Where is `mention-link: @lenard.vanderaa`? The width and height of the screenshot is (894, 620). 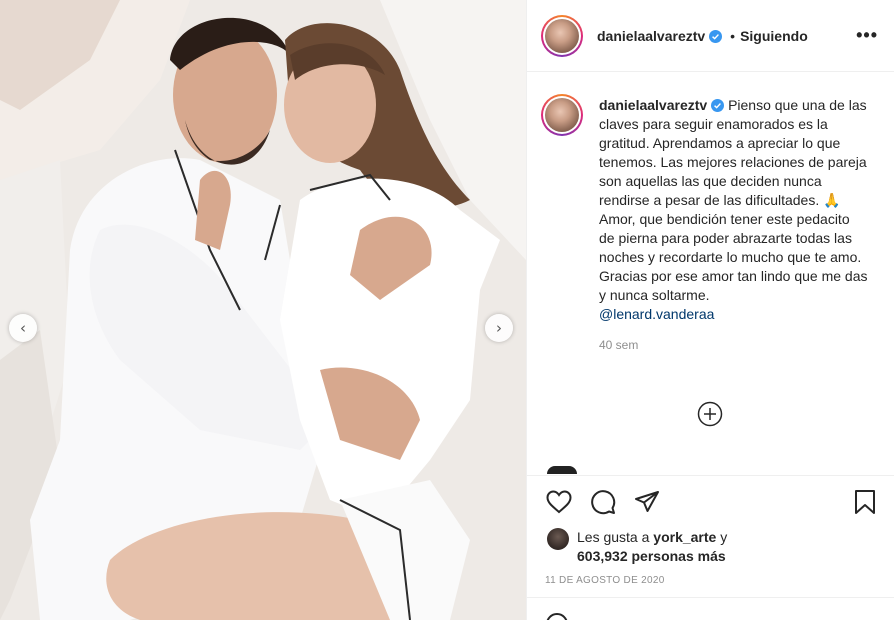
mention-link: @lenard.vanderaa is located at coordinates (734, 314).